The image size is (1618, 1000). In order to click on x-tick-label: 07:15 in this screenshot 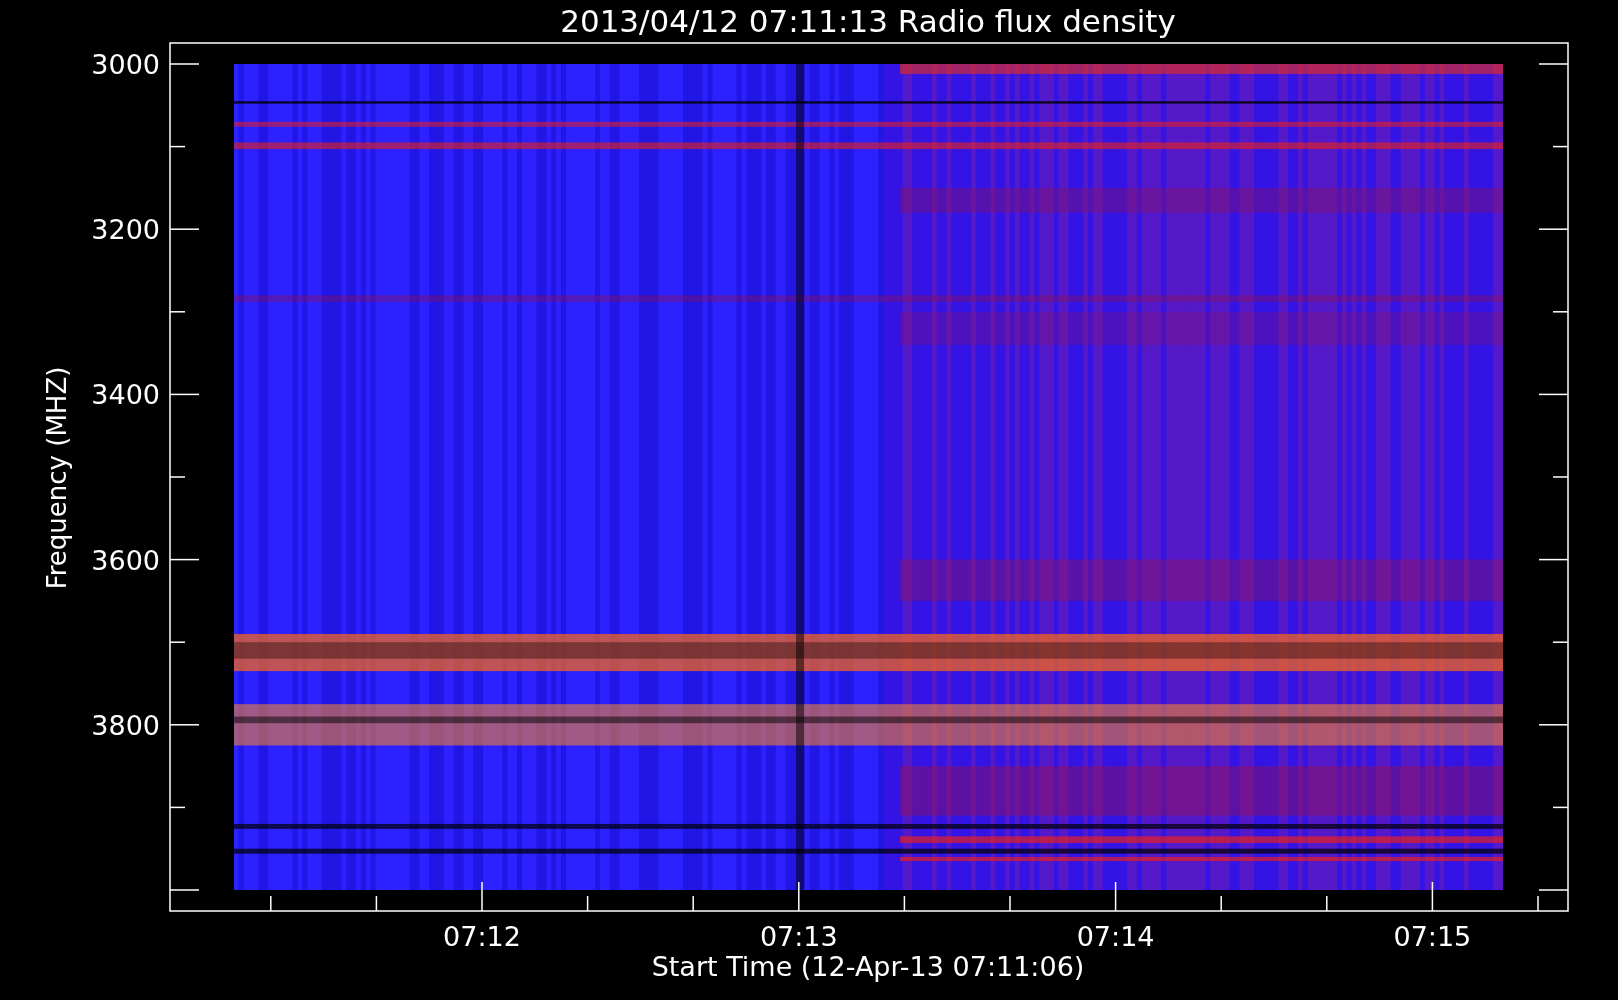, I will do `click(1432, 936)`.